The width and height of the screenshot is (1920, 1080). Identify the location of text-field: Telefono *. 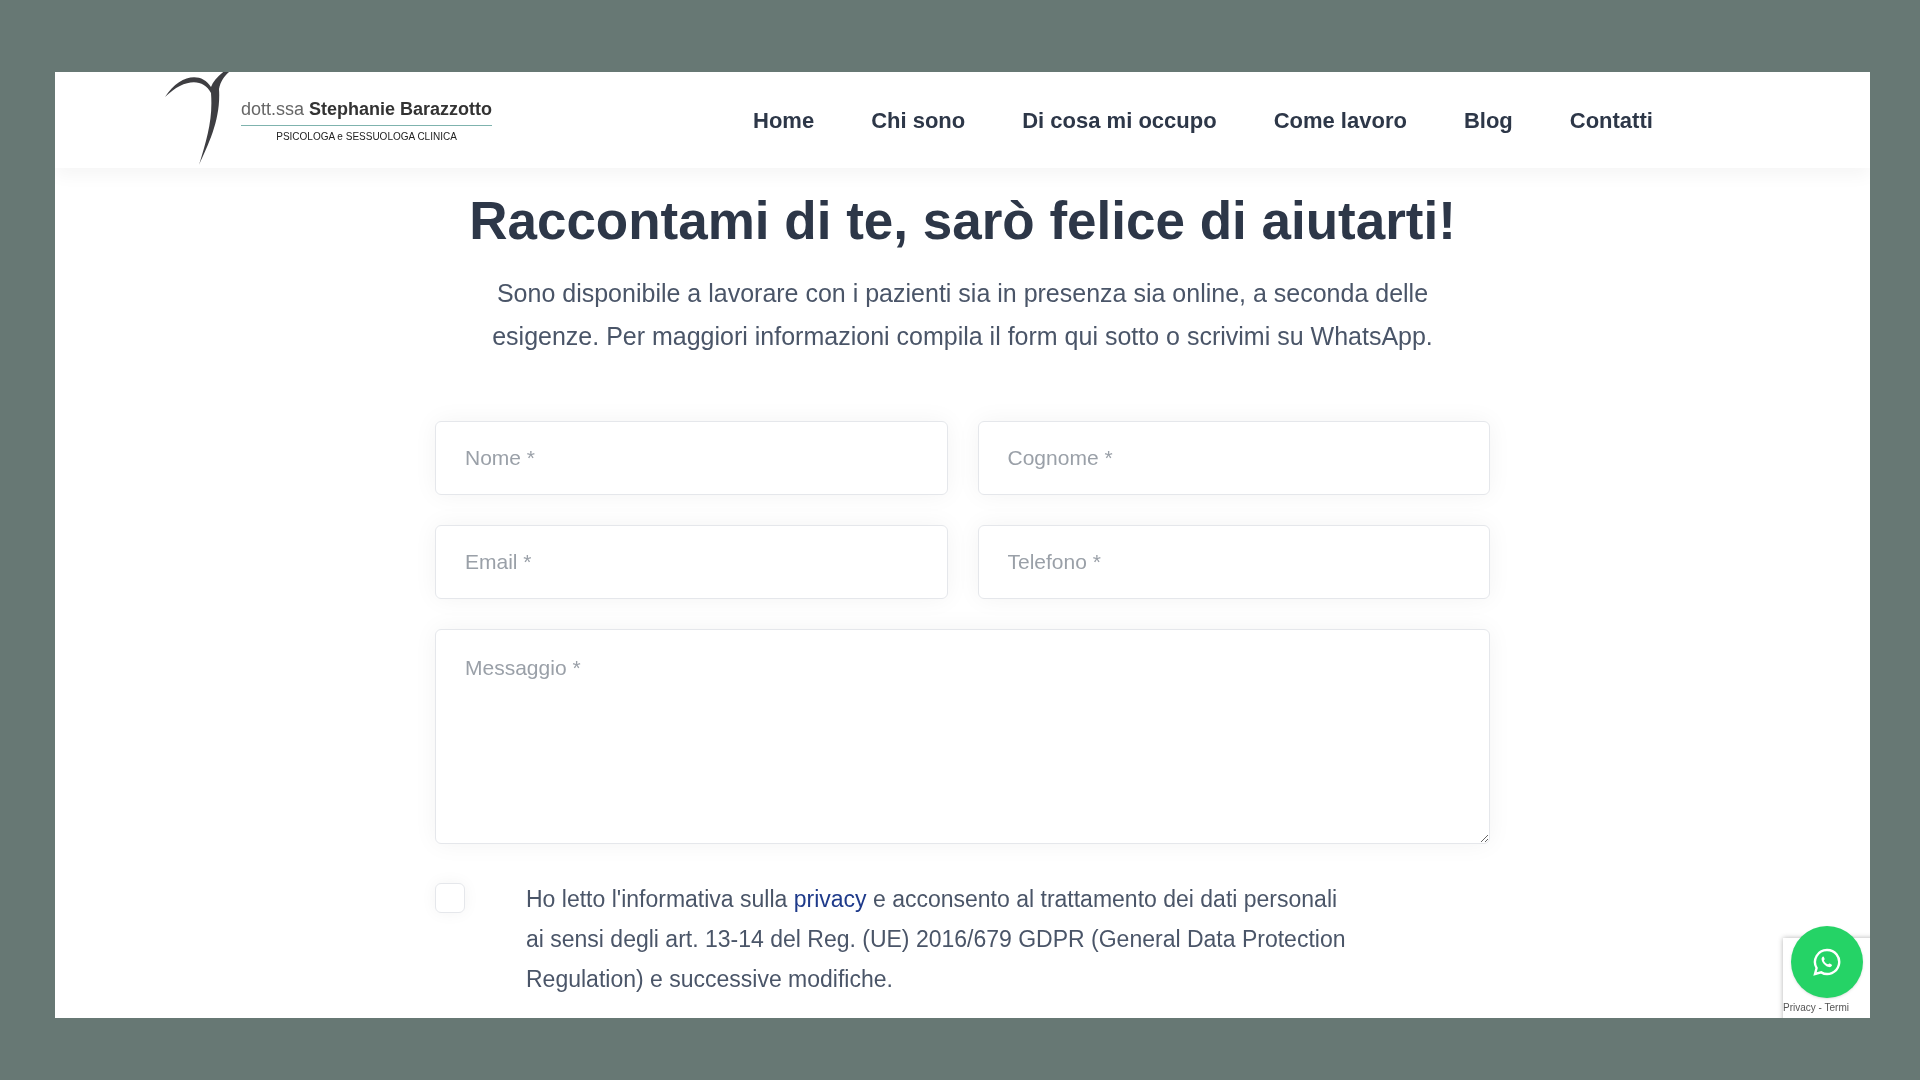
(1233, 562).